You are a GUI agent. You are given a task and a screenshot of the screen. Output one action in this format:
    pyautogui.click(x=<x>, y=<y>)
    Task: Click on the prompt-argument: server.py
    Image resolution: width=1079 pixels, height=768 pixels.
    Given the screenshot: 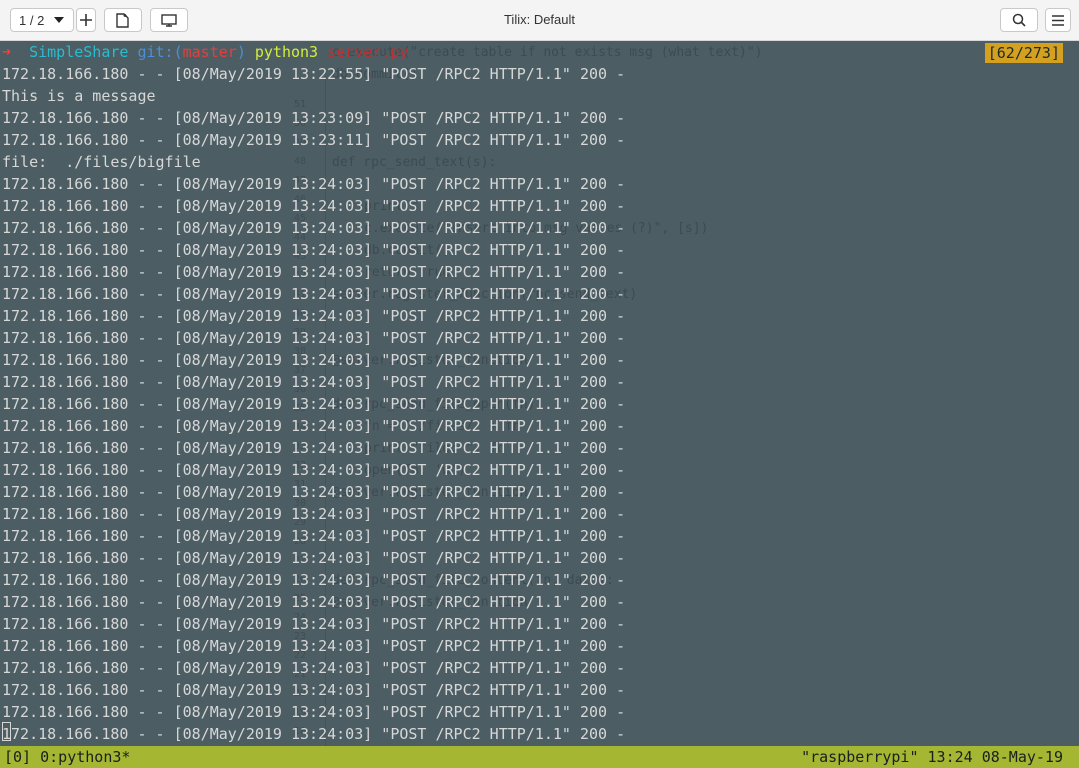 What is the action you would take?
    pyautogui.click(x=368, y=52)
    